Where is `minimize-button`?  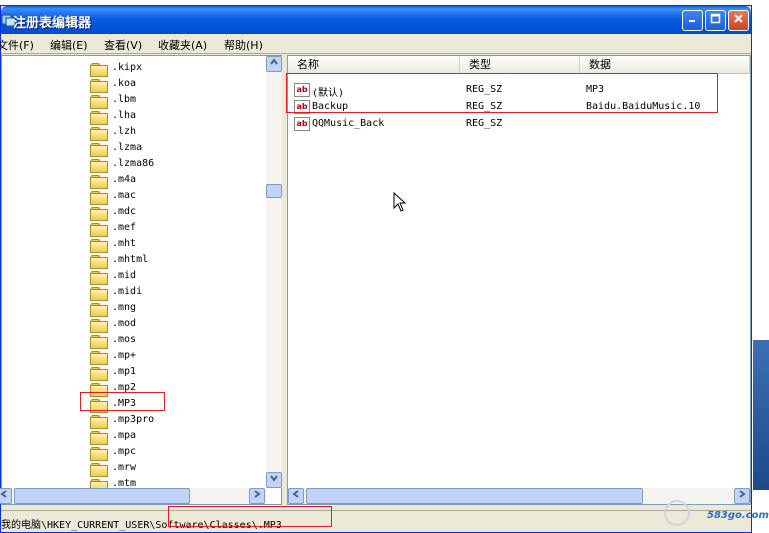
minimize-button is located at coordinates (692, 20).